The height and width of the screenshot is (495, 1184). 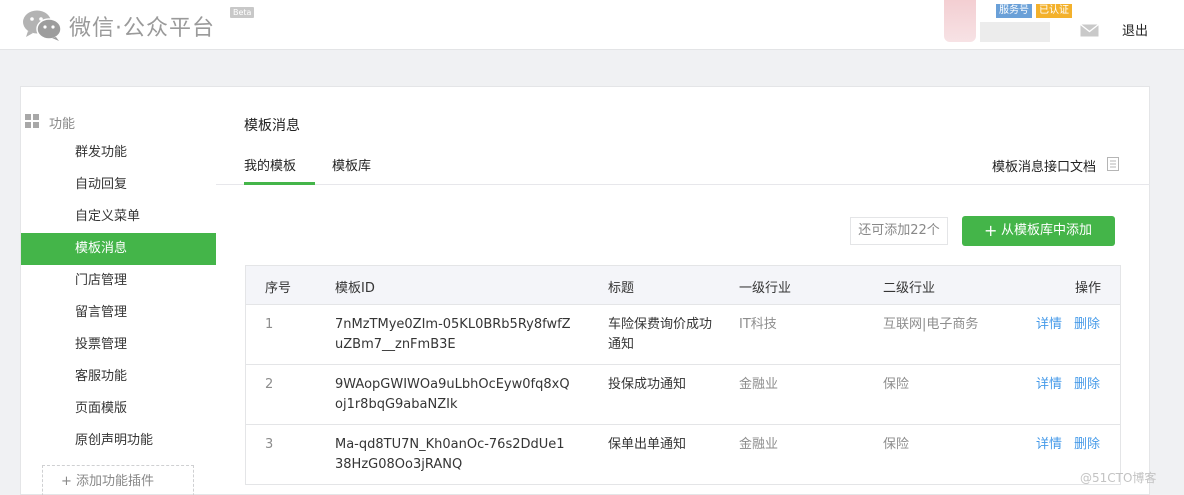 What do you see at coordinates (119, 153) in the screenshot?
I see `sidebar-item-mass-send: 群发功能` at bounding box center [119, 153].